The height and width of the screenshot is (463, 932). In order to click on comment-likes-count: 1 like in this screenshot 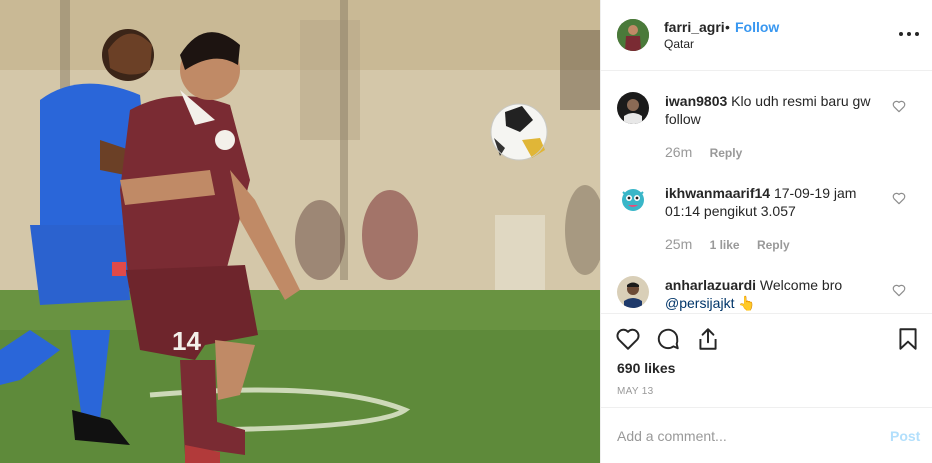, I will do `click(725, 245)`.